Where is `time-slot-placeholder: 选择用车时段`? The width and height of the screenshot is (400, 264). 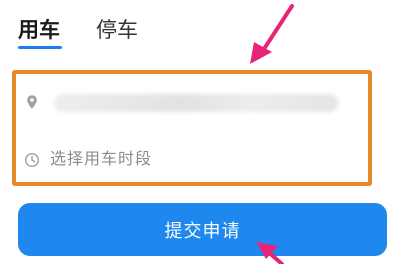 time-slot-placeholder: 选择用车时段 is located at coordinates (101, 158).